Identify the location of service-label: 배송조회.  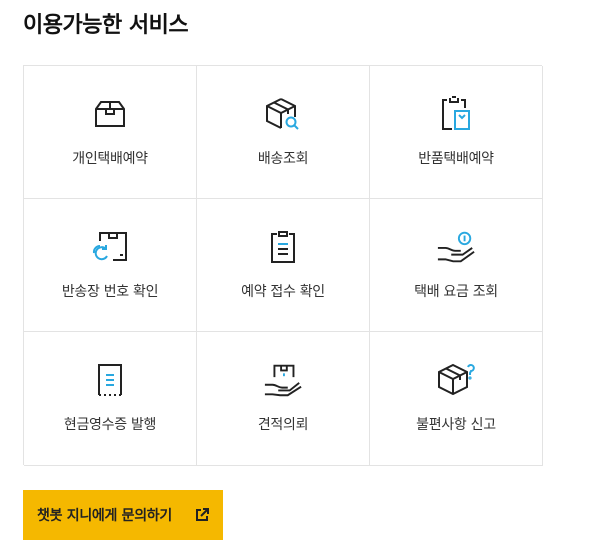
(283, 159).